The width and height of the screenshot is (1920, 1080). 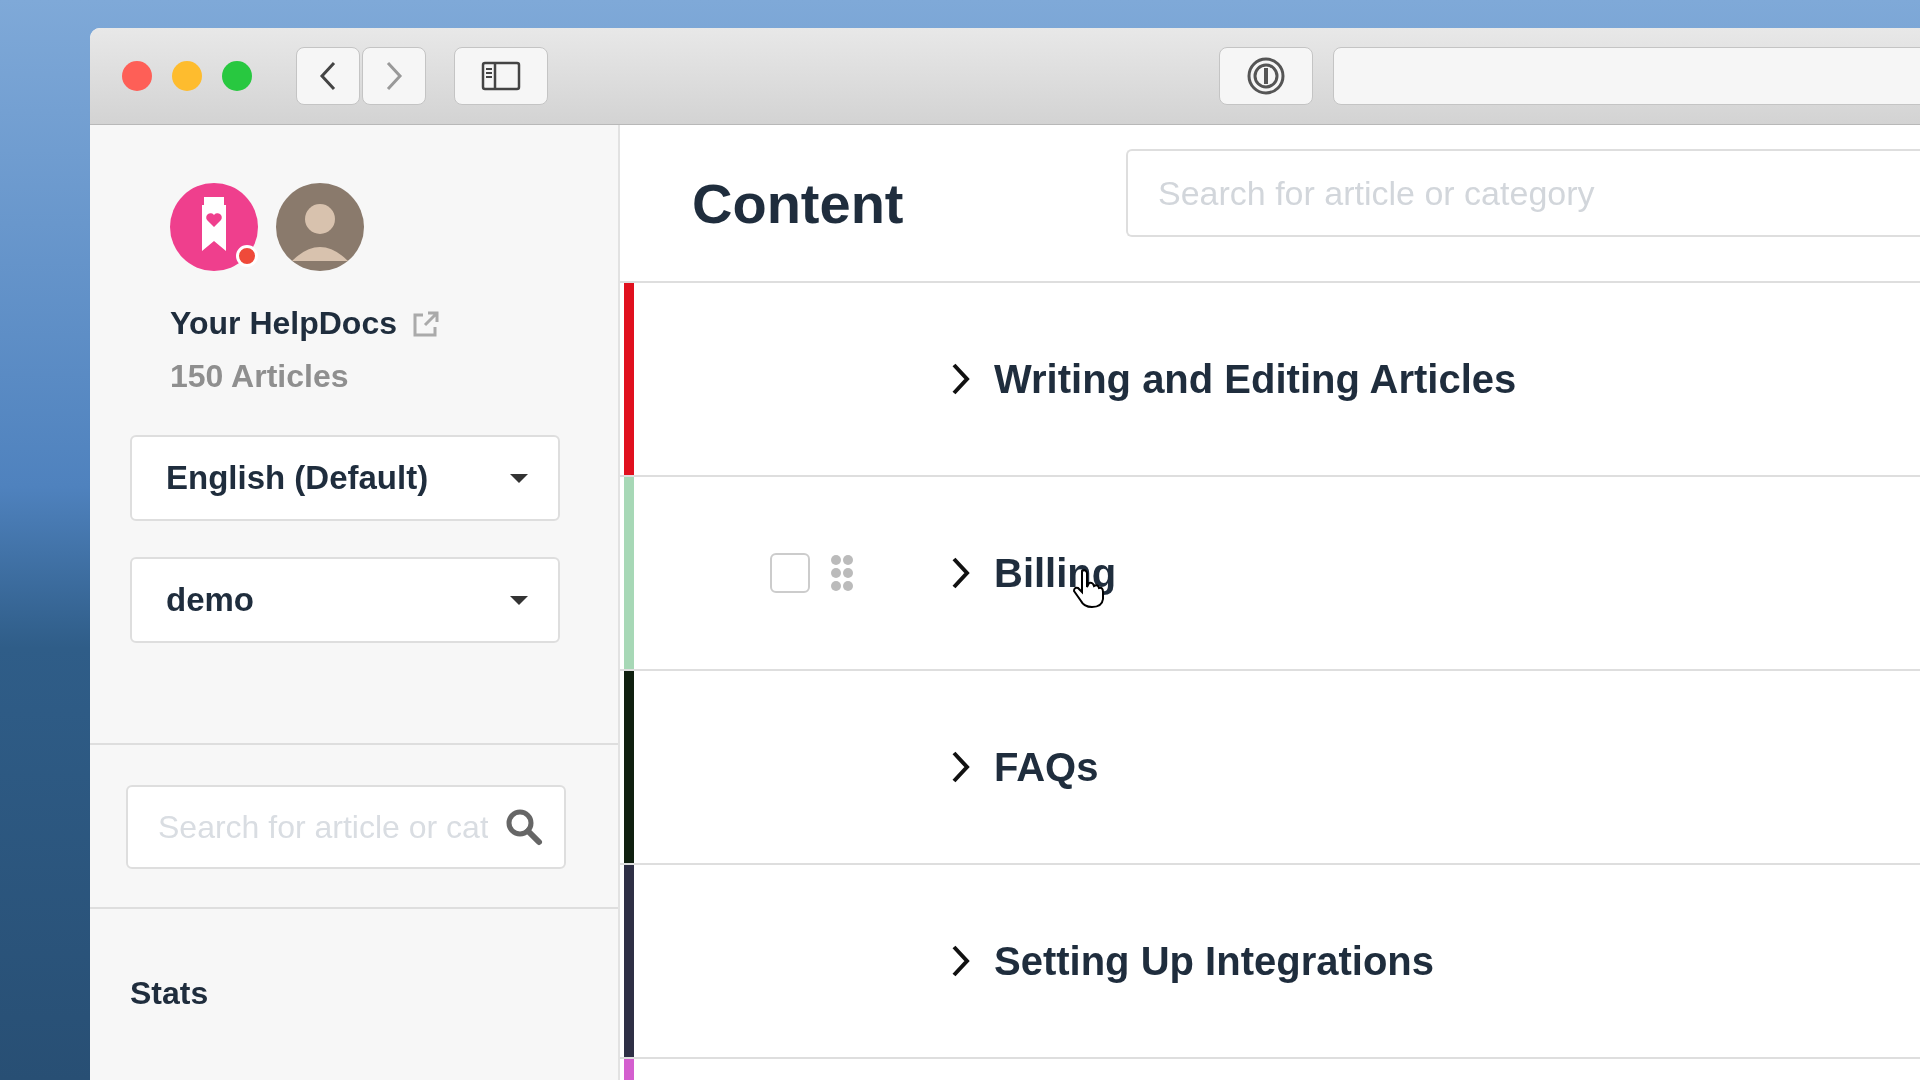 I want to click on status-dot, so click(x=247, y=256).